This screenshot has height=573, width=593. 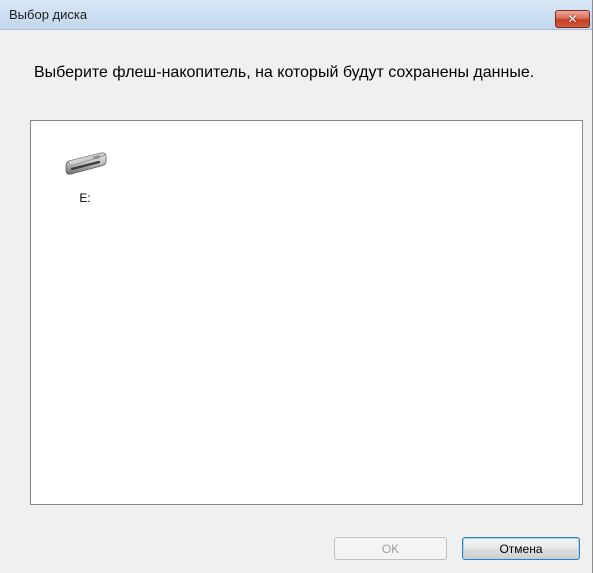 What do you see at coordinates (48, 14) in the screenshot?
I see `window-title: Выбор диска` at bounding box center [48, 14].